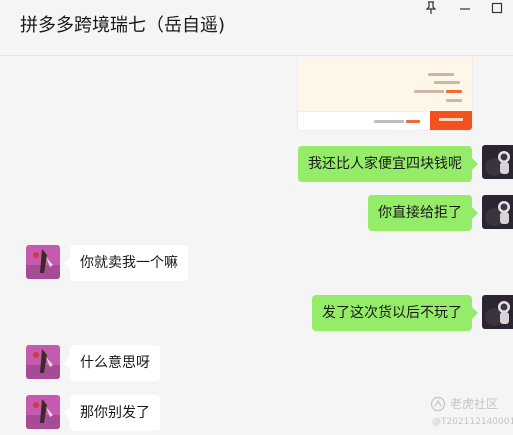  What do you see at coordinates (471, 414) in the screenshot?
I see `watermark: 老虎社区 @T202112140001` at bounding box center [471, 414].